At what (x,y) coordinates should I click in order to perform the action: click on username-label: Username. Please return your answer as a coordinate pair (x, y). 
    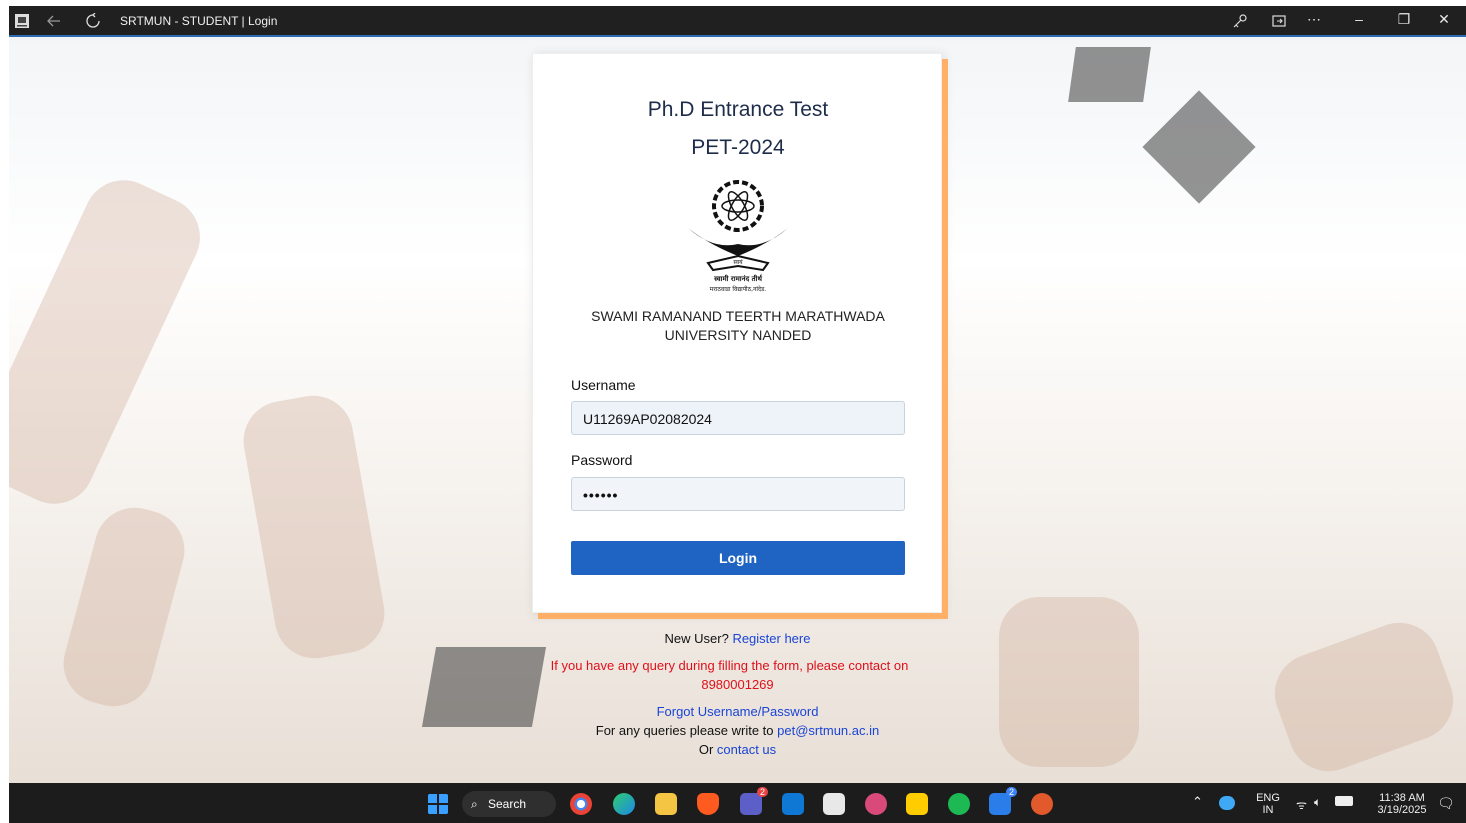
    Looking at the image, I should click on (603, 385).